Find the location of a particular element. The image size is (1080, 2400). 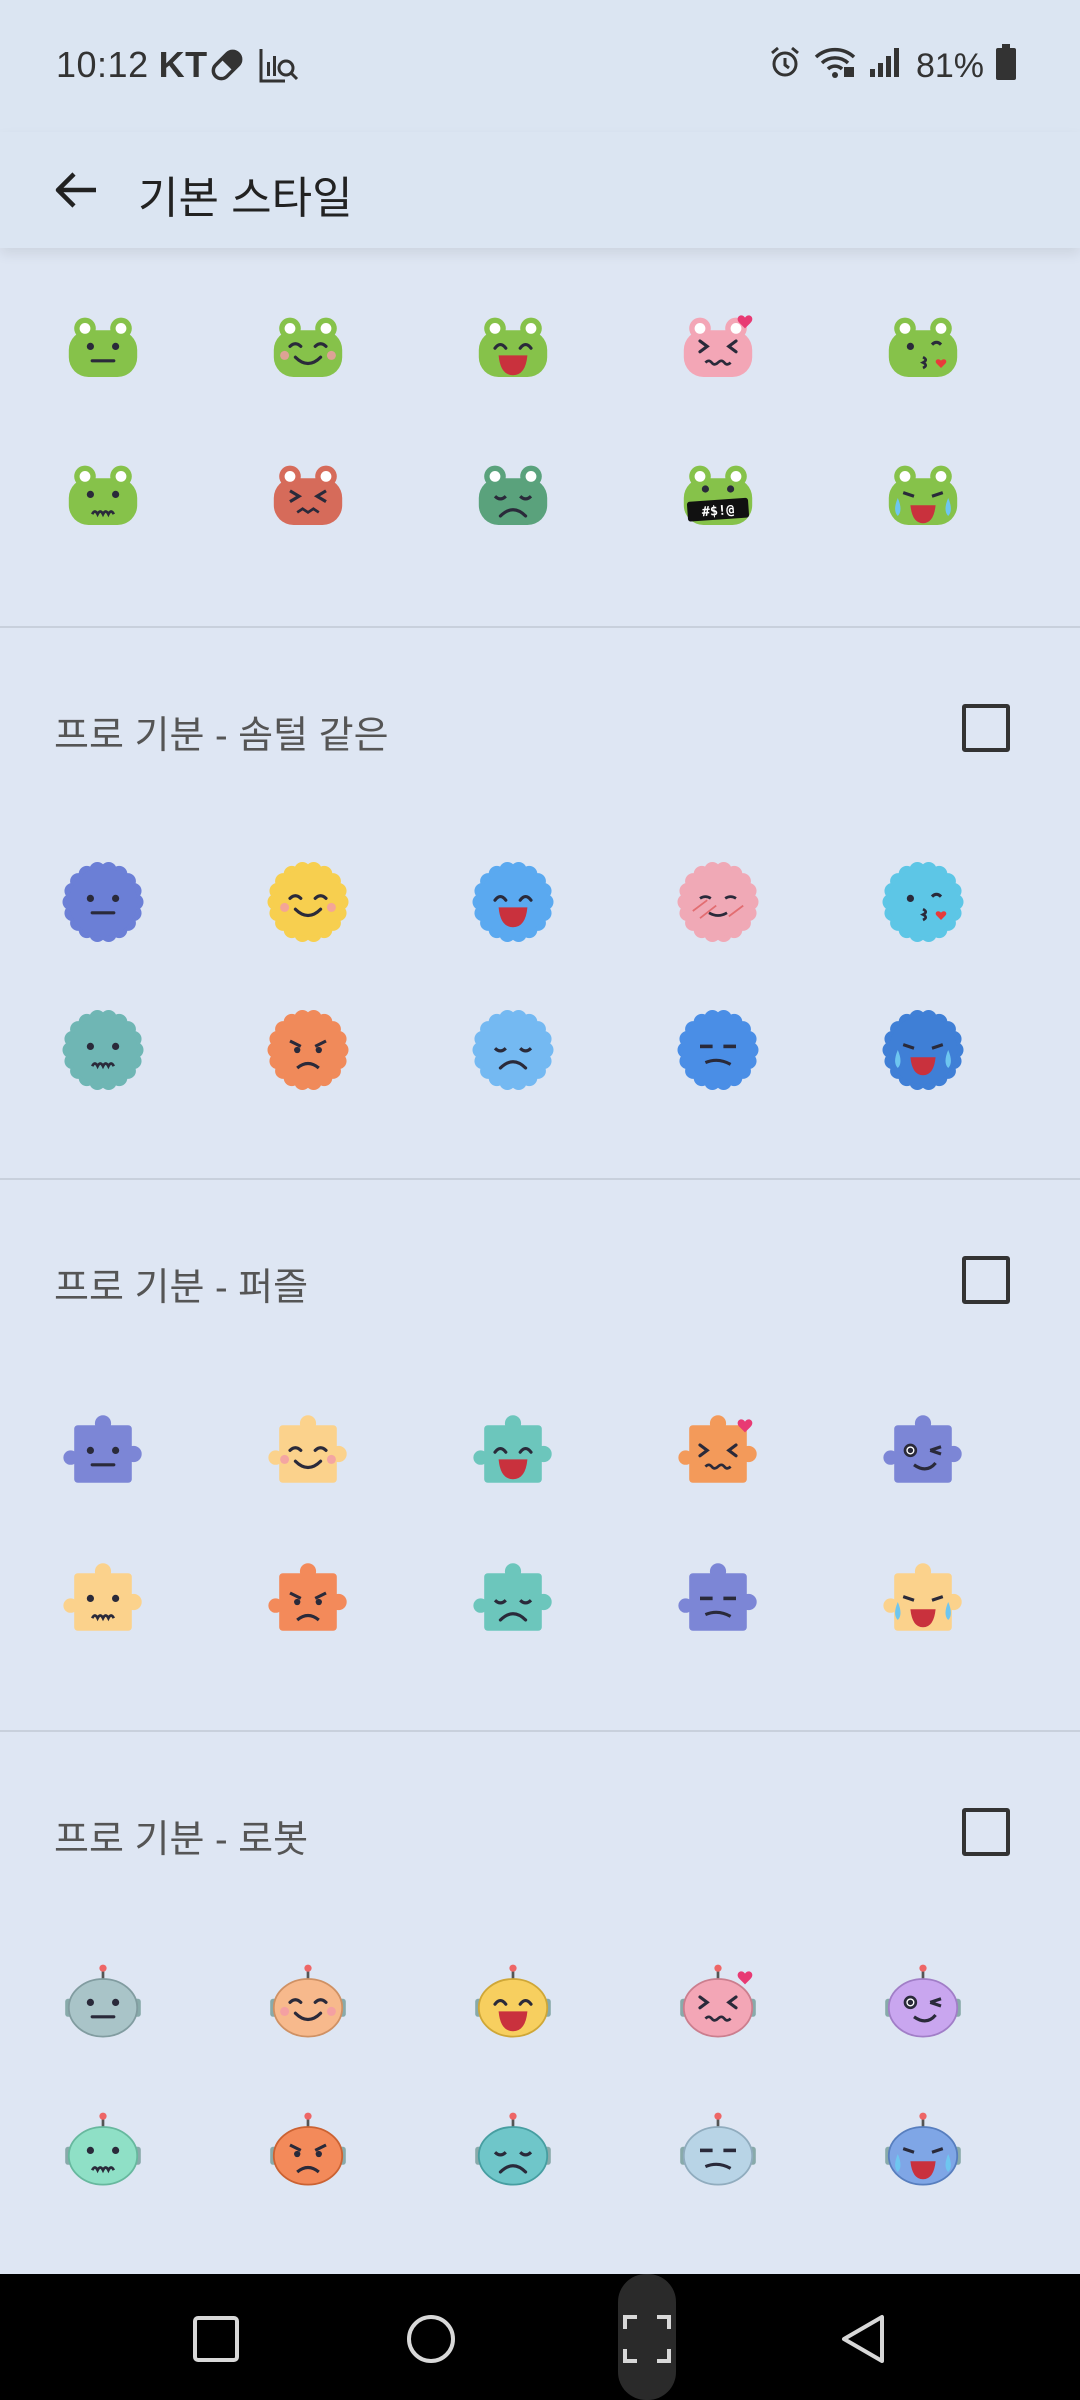

sticker-fluffy-annoyed is located at coordinates (717, 1050).